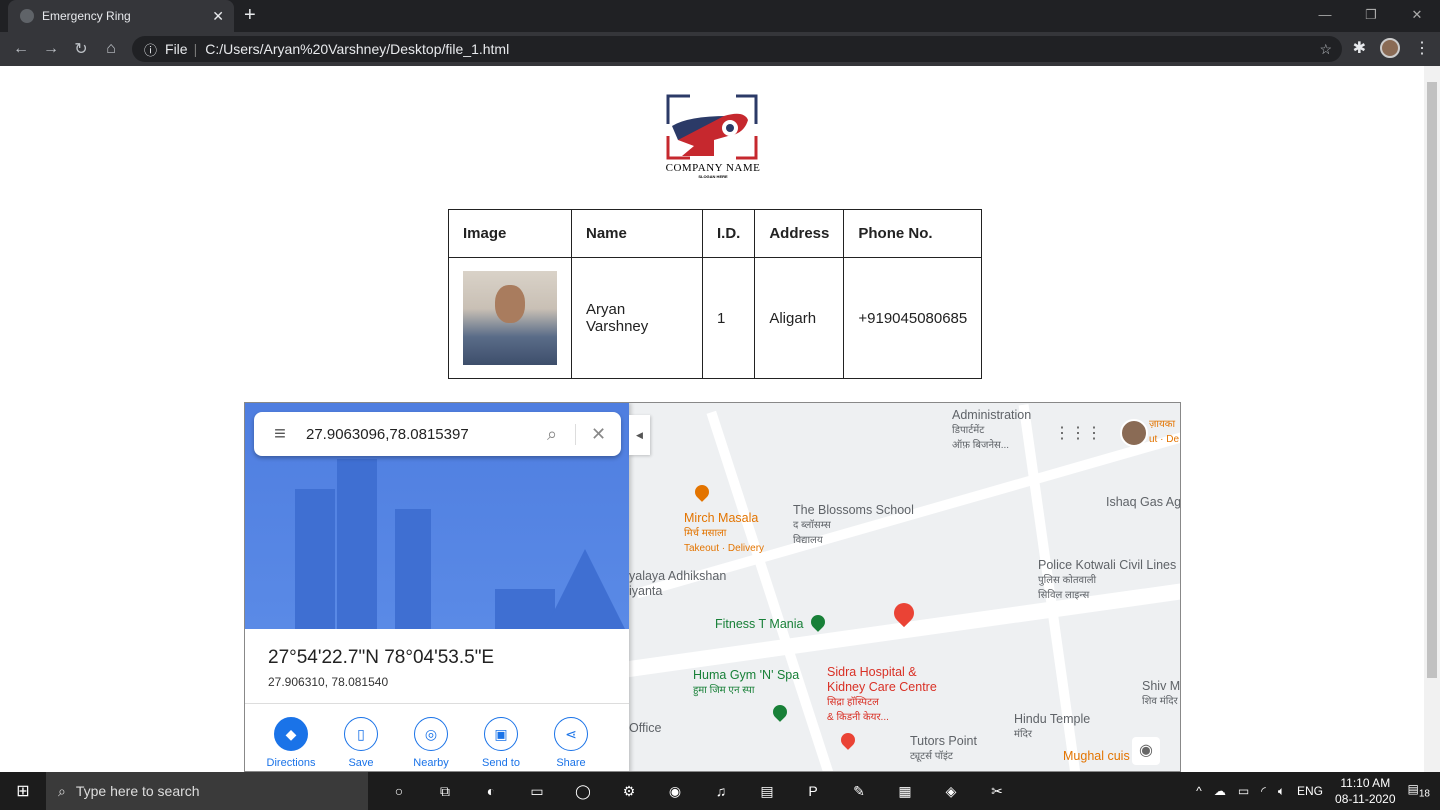 The height and width of the screenshot is (810, 1440). I want to click on action-label: Share, so click(571, 763).